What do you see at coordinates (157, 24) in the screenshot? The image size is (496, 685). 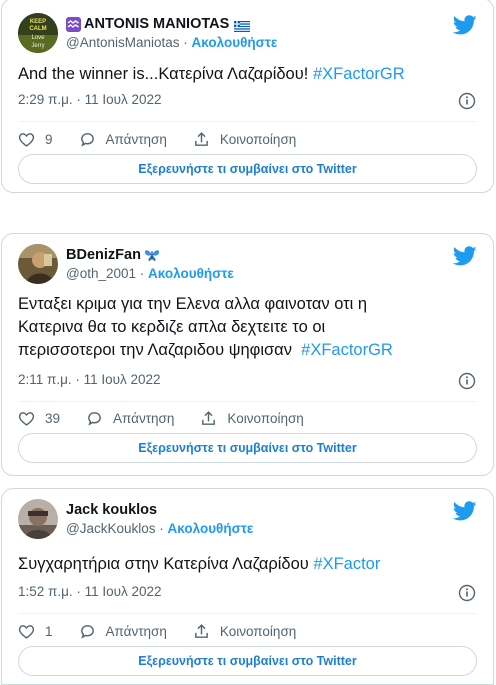 I see `display-name-text: ANTONIS MANIOTAS` at bounding box center [157, 24].